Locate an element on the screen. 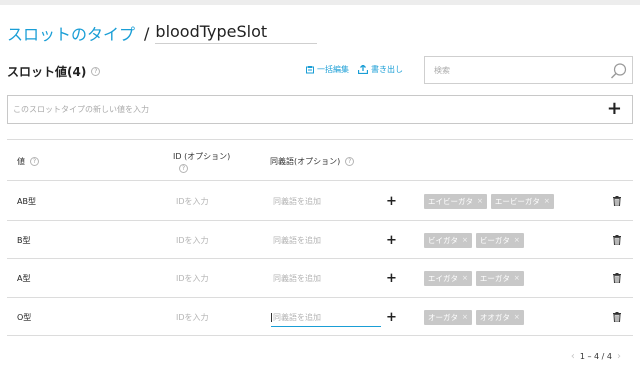 The width and height of the screenshot is (640, 374). column-header-id: ID (オプション) ? is located at coordinates (201, 162).